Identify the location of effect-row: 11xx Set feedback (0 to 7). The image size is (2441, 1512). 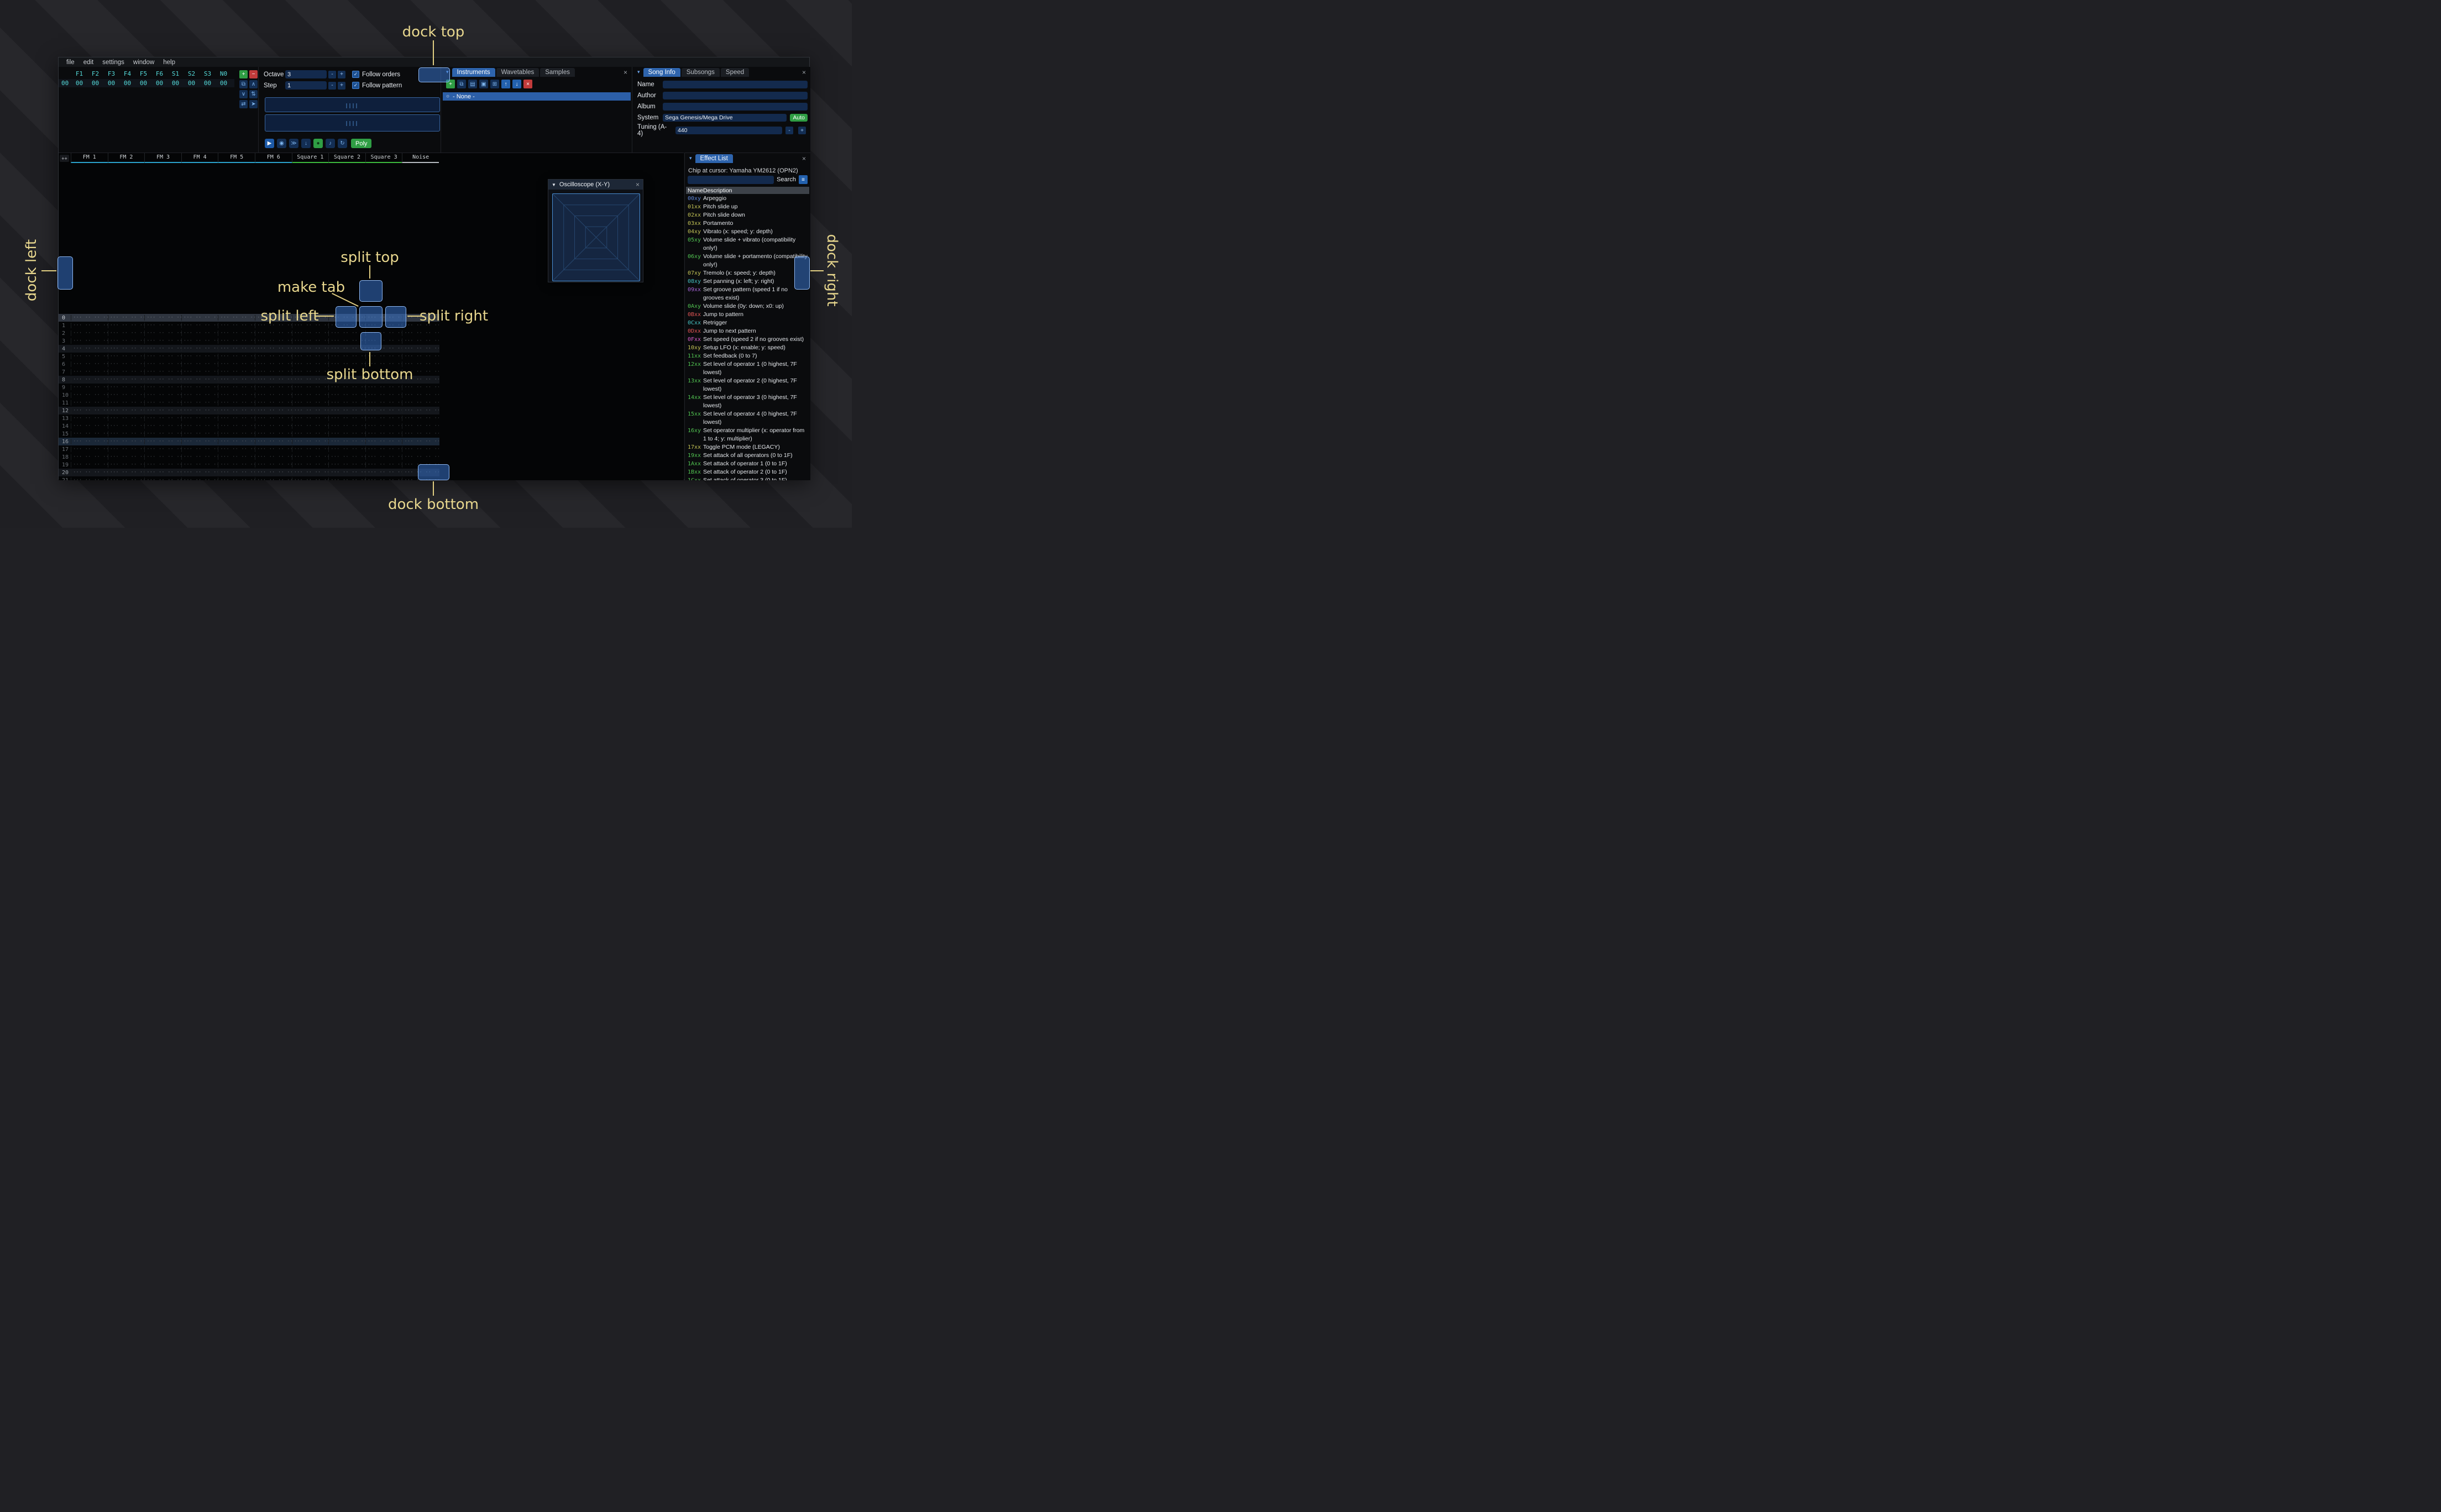
(747, 356).